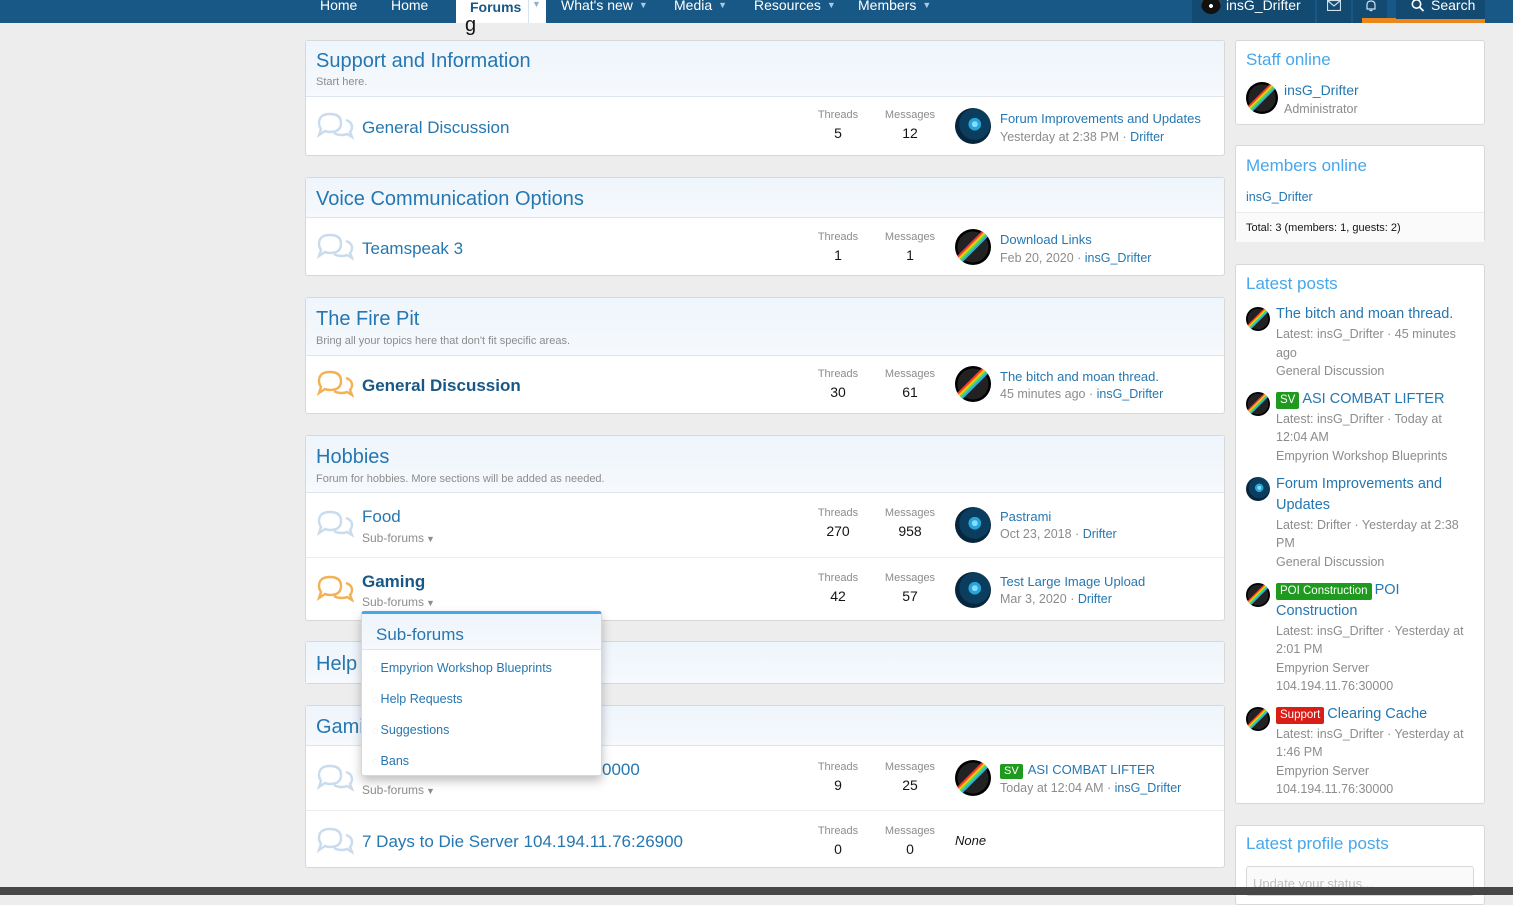 This screenshot has width=1513, height=905. What do you see at coordinates (423, 61) in the screenshot?
I see `category-title: Support and Information` at bounding box center [423, 61].